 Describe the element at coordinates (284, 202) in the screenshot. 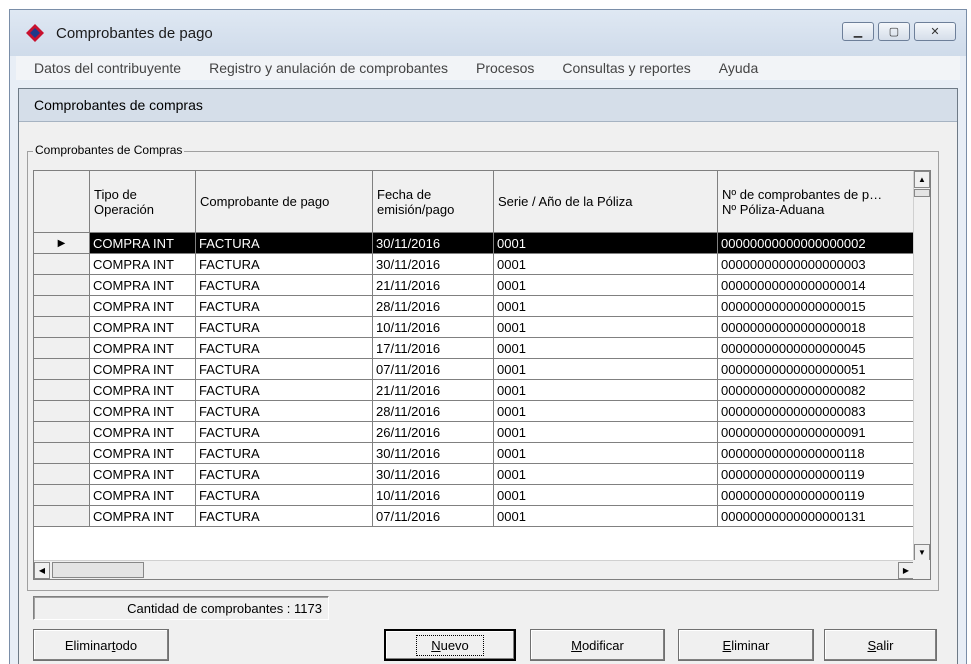

I see `header-comprobante-pago: Comprobante de pago` at that location.